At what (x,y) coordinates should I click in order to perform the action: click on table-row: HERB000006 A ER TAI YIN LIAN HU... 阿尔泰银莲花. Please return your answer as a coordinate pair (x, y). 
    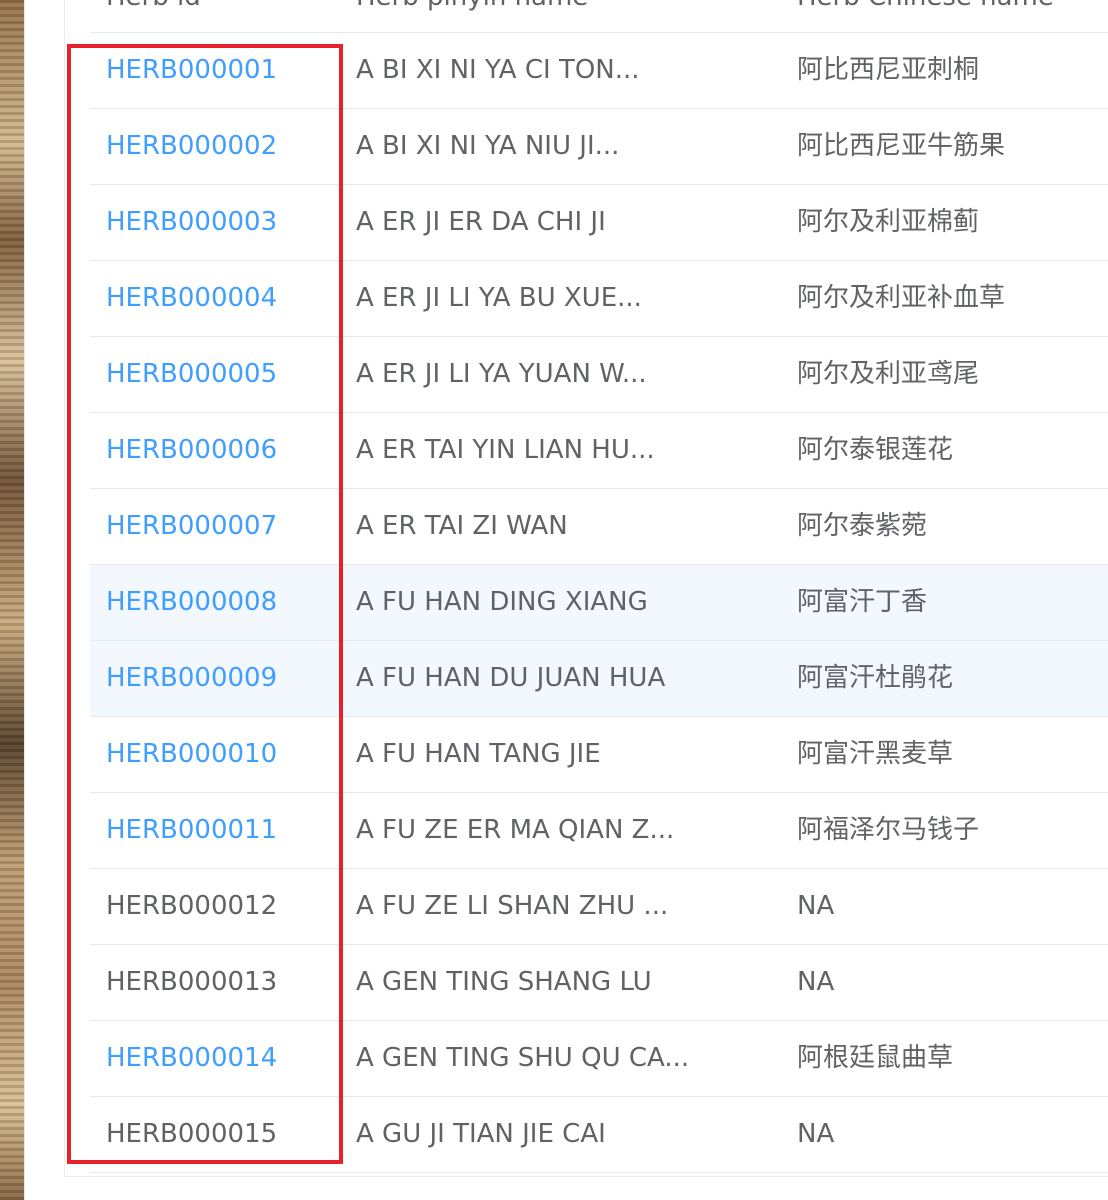
    Looking at the image, I should click on (599, 451).